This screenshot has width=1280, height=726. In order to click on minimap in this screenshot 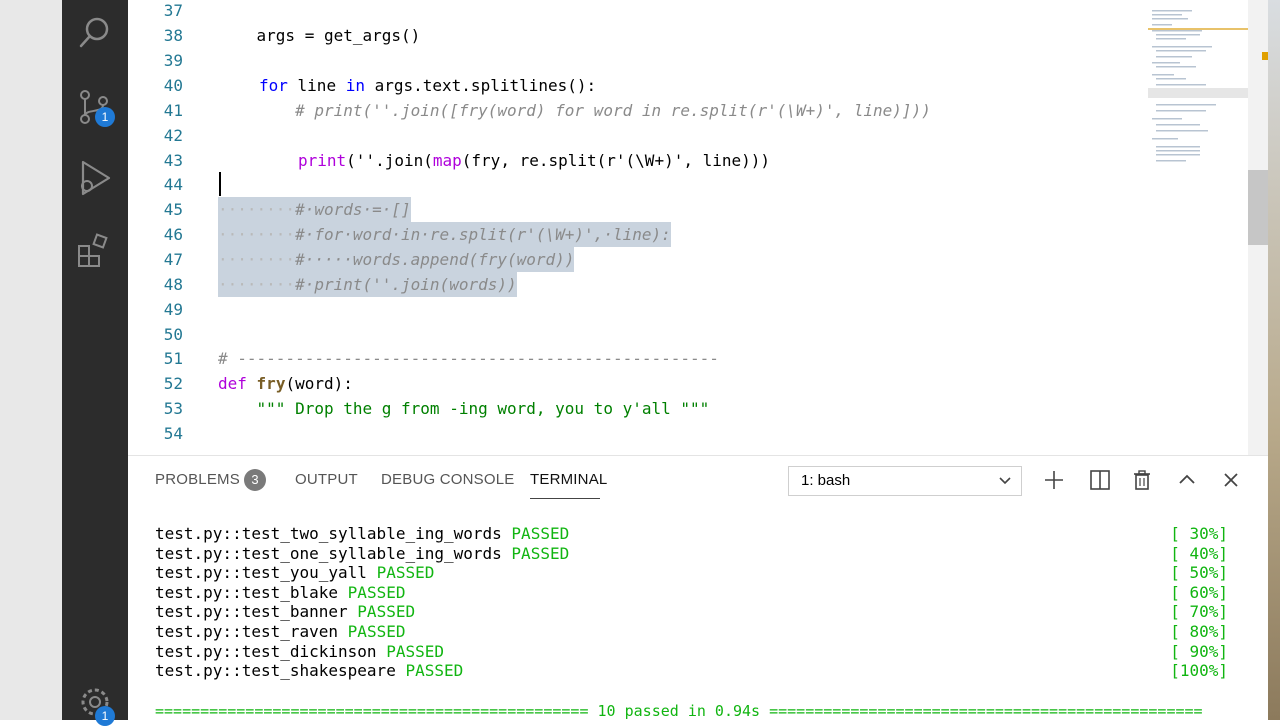, I will do `click(1198, 227)`.